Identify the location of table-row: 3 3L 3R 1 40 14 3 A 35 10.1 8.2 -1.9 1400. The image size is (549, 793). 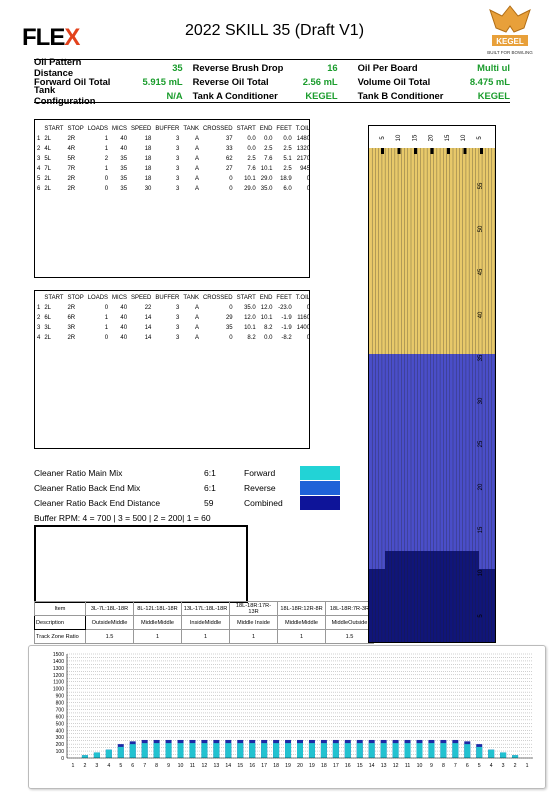
(173, 328).